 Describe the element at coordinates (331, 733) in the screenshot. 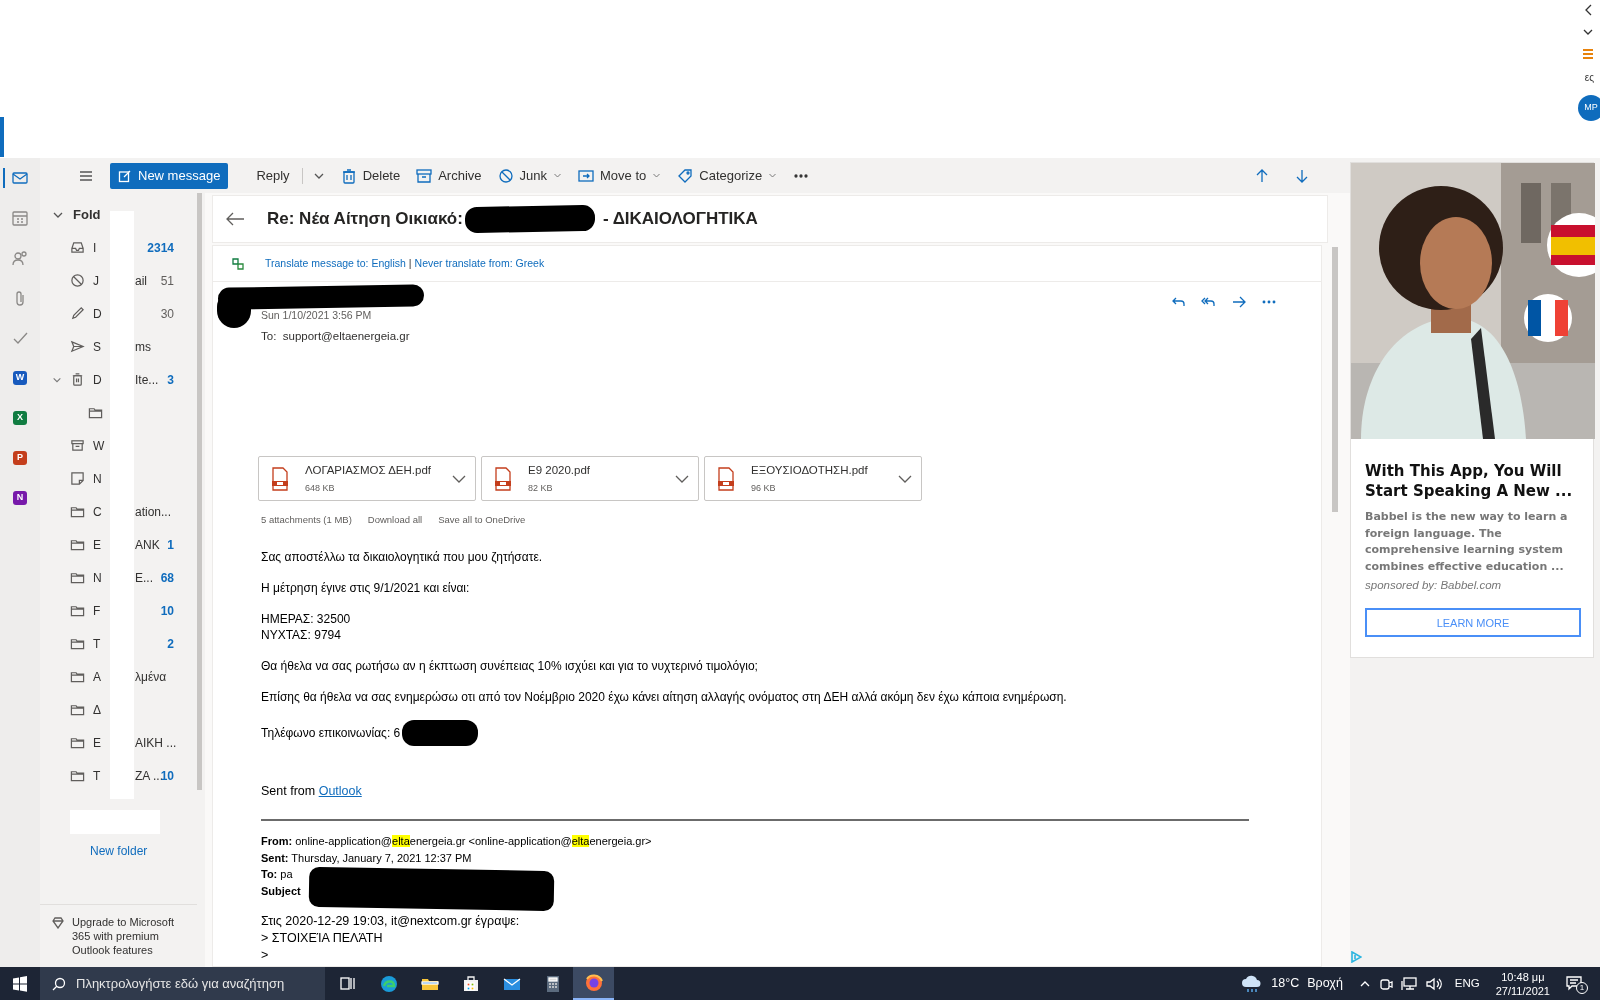

I see `body-text: Τηλέφωνο επικοινωνίας: 6` at that location.